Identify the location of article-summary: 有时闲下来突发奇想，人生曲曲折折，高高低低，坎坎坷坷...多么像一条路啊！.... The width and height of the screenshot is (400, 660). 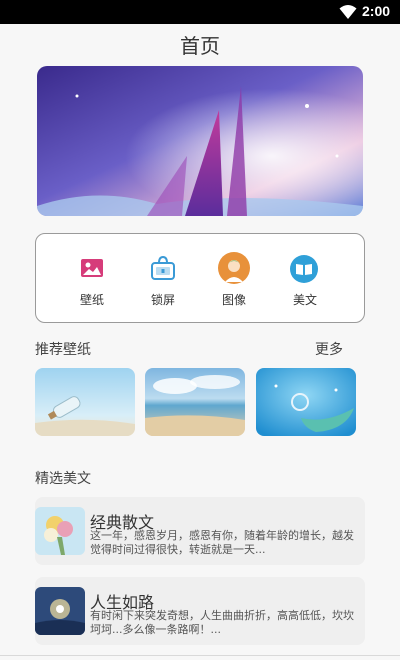
(222, 622).